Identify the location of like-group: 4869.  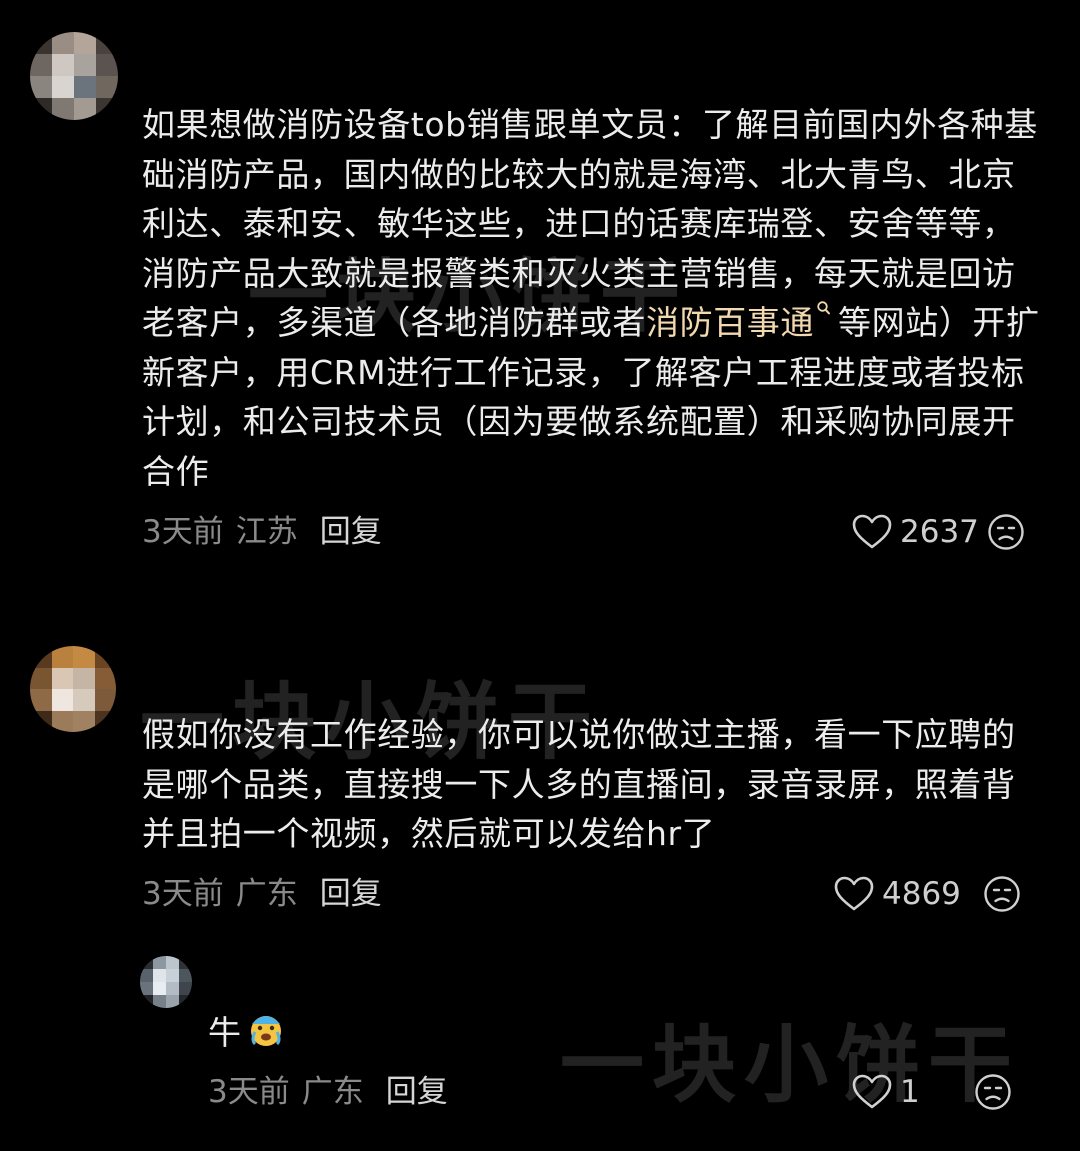
(927, 894).